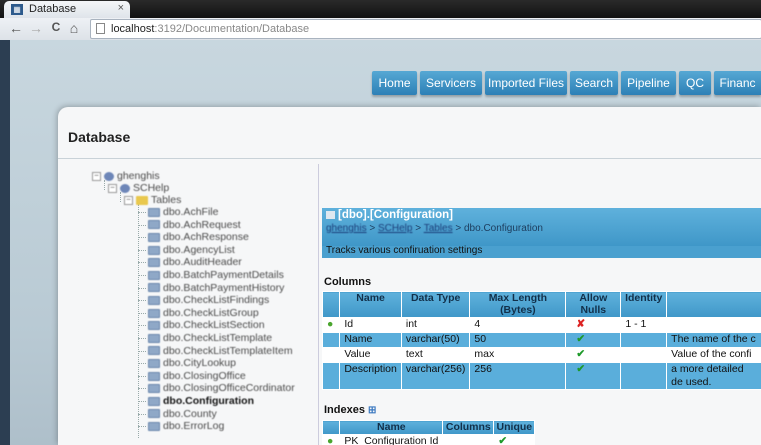  Describe the element at coordinates (346, 228) in the screenshot. I see `breadcrumb-link: ghenghis` at that location.